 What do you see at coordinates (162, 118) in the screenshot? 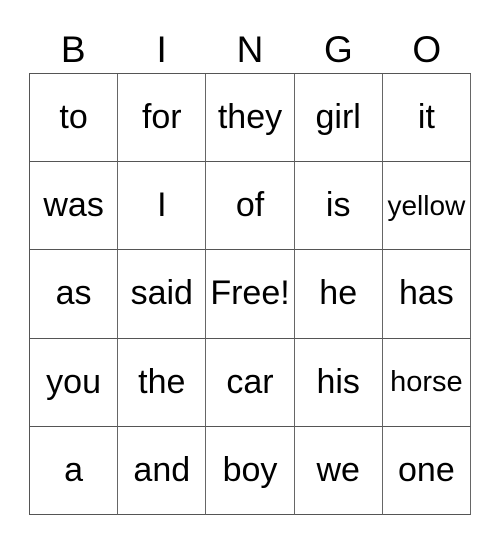
I see `bingo-cell: for` at bounding box center [162, 118].